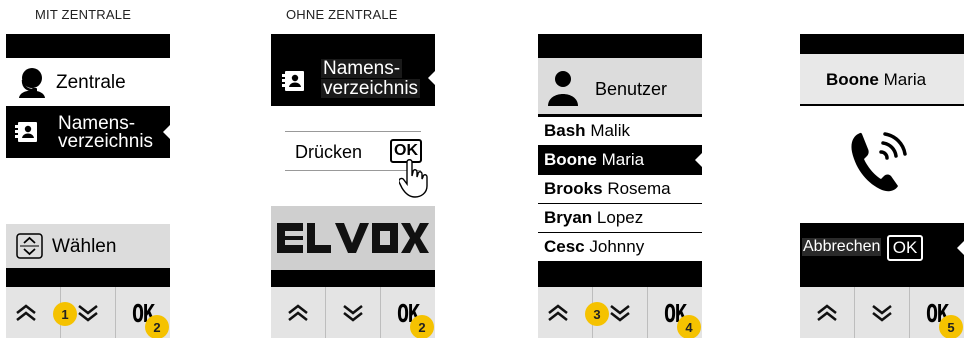 This screenshot has height=348, width=969. What do you see at coordinates (65, 314) in the screenshot?
I see `step-badge-1: 1` at bounding box center [65, 314].